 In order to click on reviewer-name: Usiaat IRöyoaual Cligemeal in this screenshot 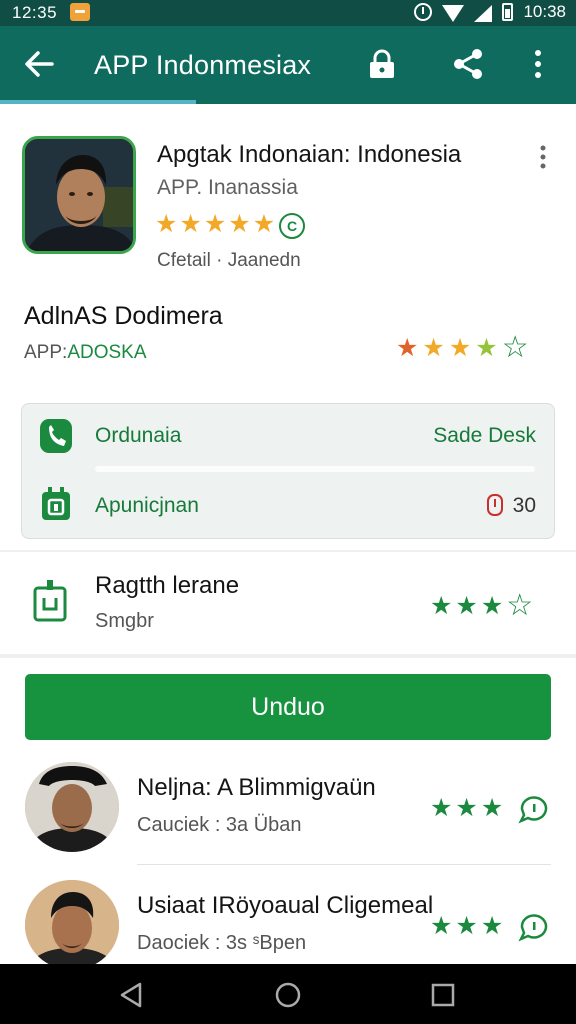, I will do `click(285, 905)`.